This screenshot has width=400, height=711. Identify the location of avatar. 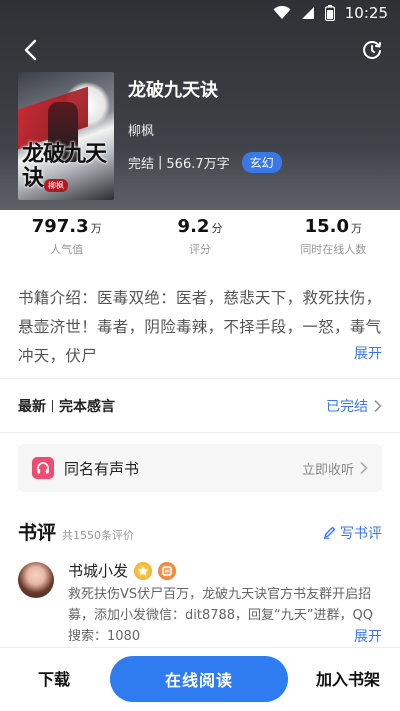
(36, 580).